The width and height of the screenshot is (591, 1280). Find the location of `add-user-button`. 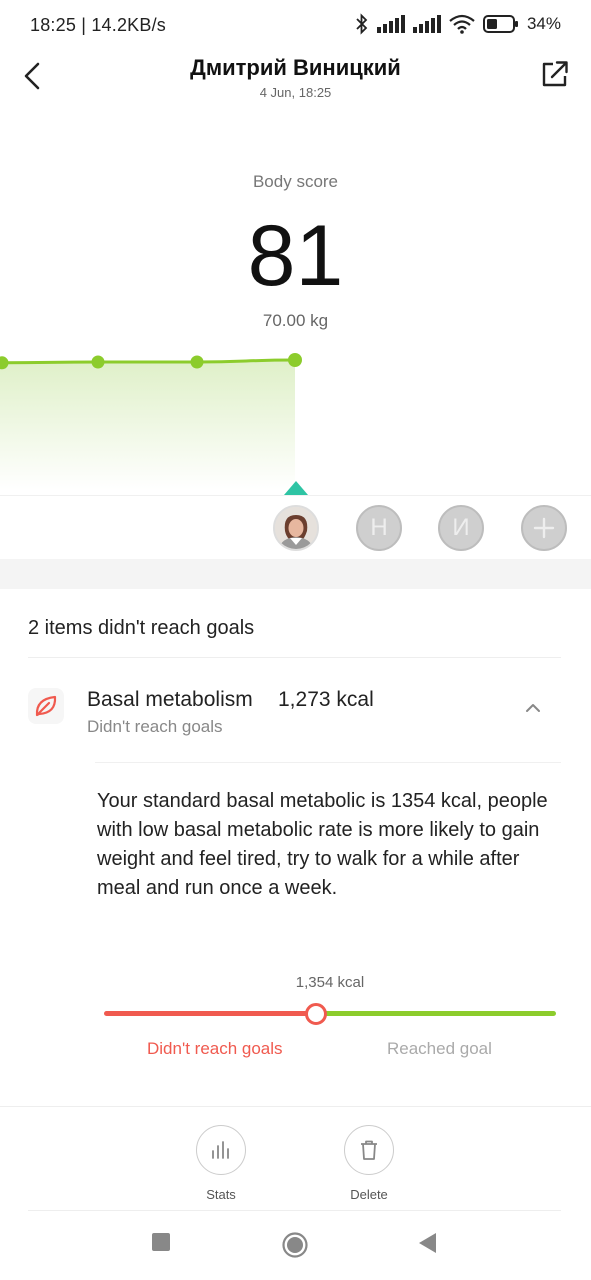

add-user-button is located at coordinates (544, 528).